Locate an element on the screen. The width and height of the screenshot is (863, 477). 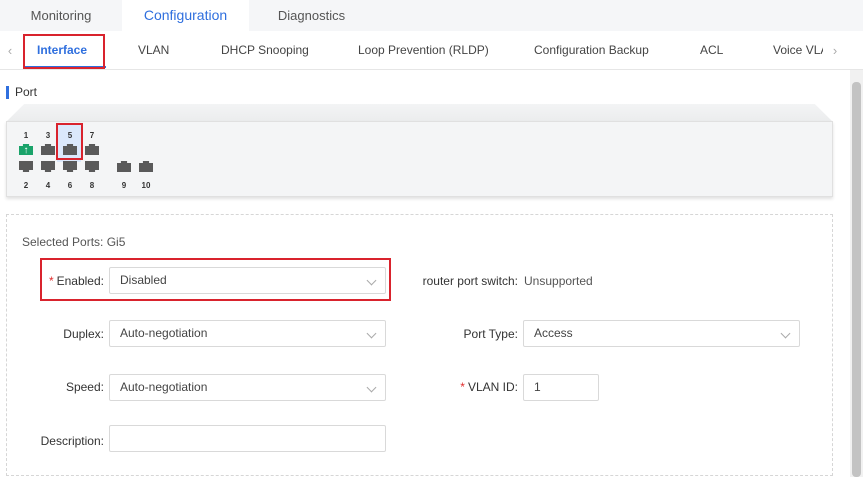
tab-configuration: Configuration is located at coordinates (185, 15).